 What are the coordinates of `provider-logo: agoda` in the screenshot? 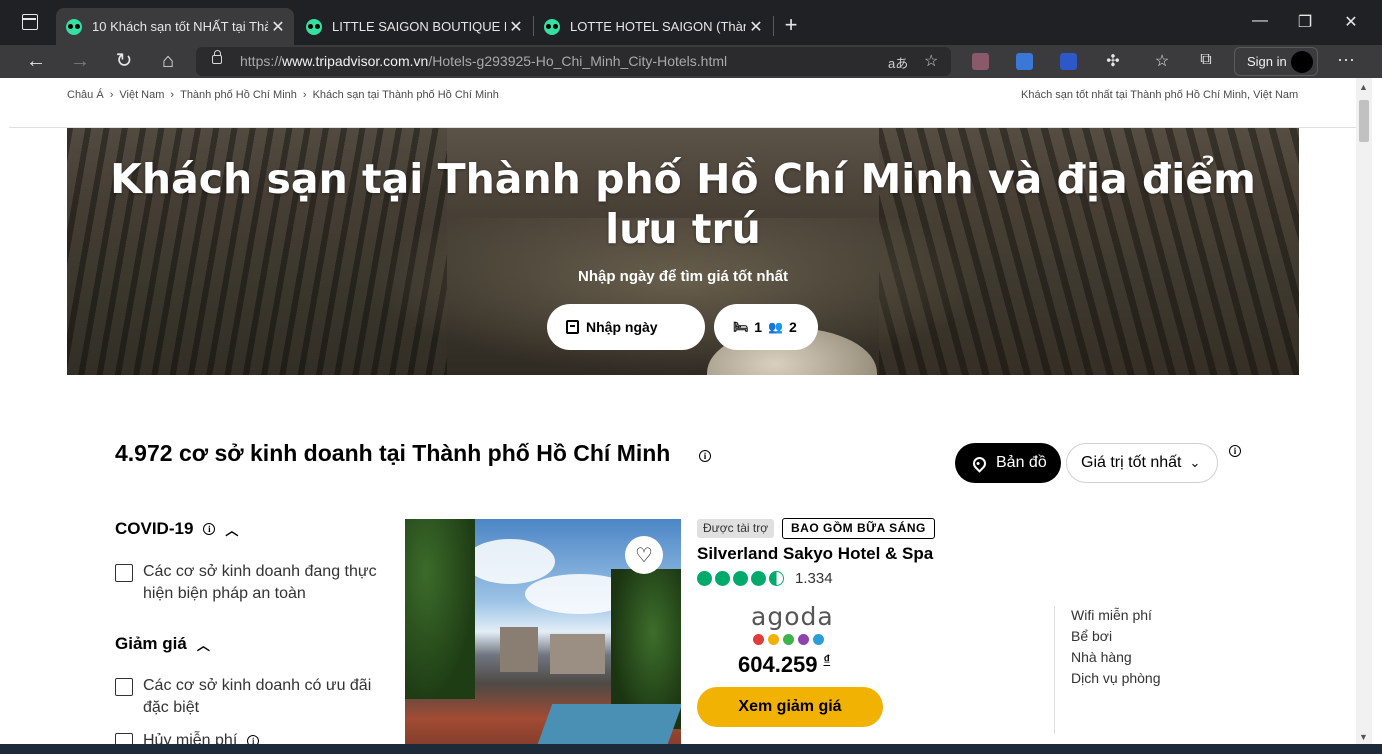 It's located at (792, 616).